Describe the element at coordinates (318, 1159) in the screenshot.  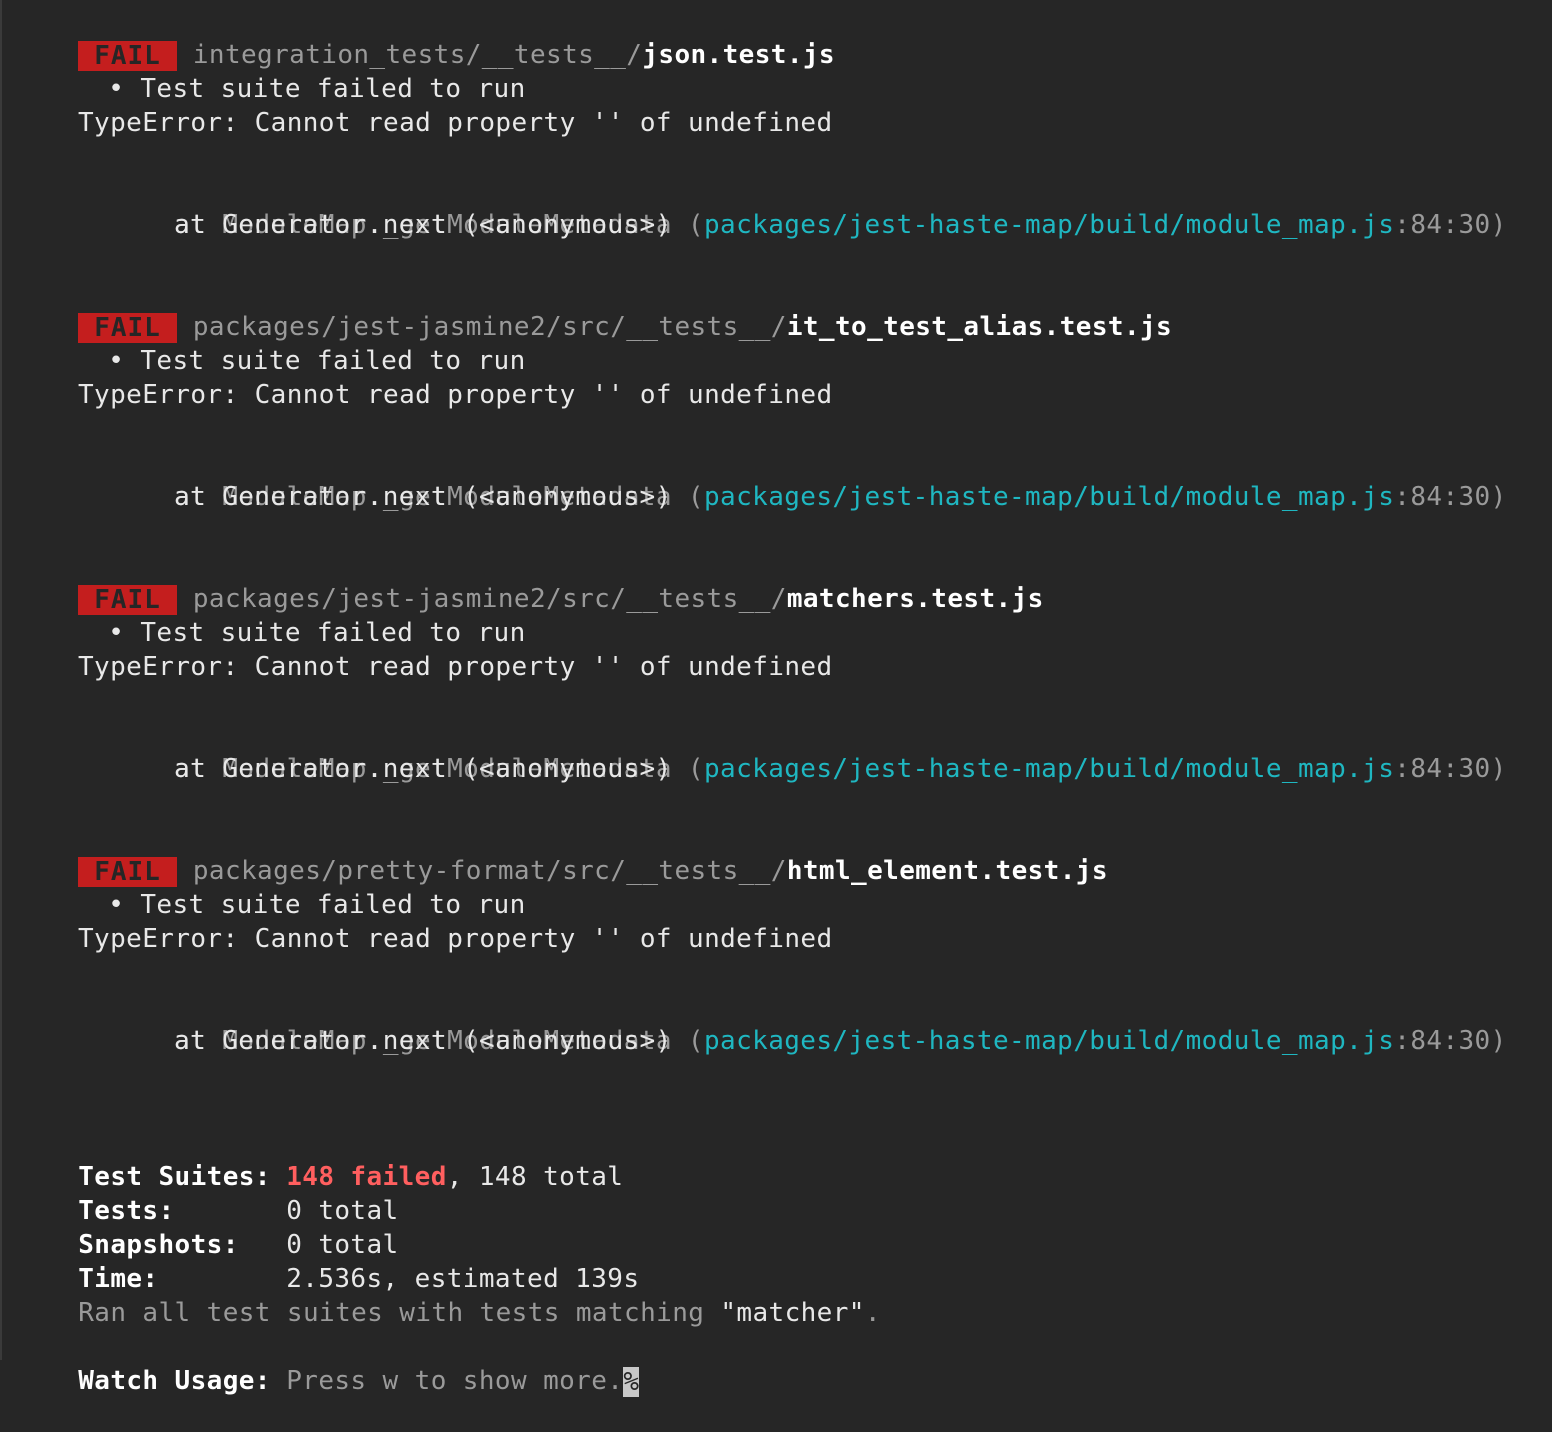
I see `summary-suites: Test Suites: 148 failed, 148 total` at that location.